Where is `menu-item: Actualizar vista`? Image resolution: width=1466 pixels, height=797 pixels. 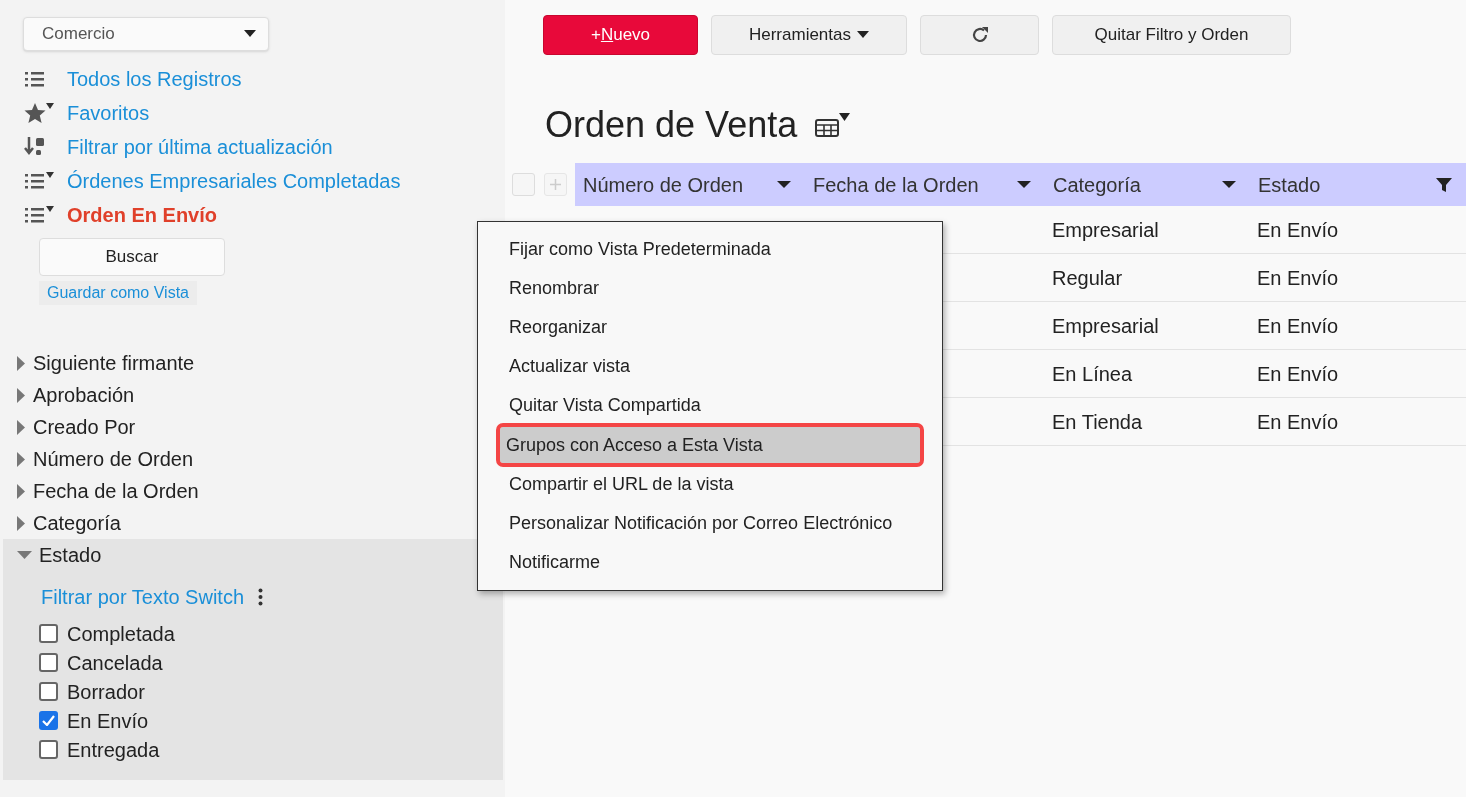
menu-item: Actualizar vista is located at coordinates (710, 366).